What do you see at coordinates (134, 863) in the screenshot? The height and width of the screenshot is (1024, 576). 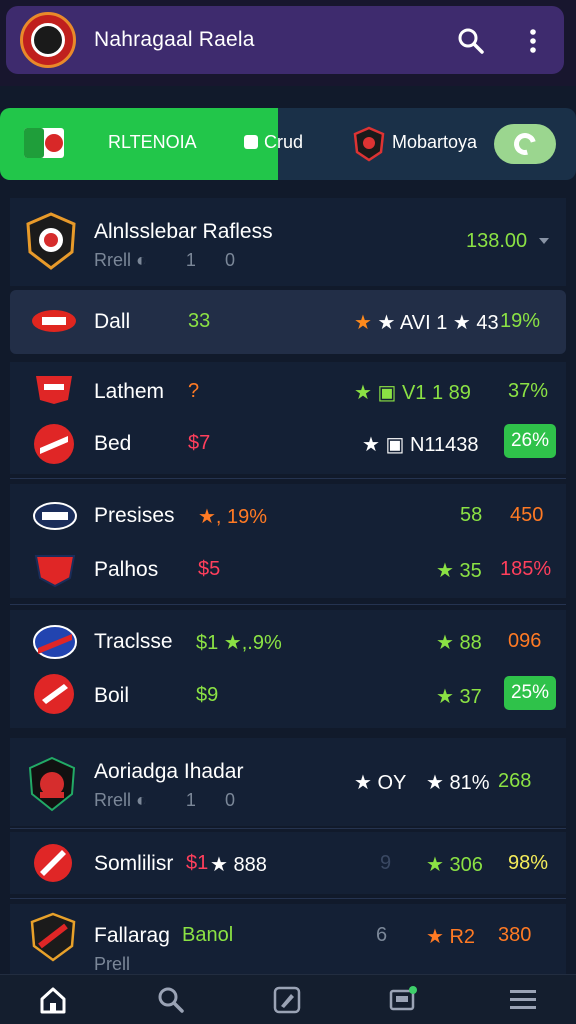 I see `team-name: Somlilisr` at bounding box center [134, 863].